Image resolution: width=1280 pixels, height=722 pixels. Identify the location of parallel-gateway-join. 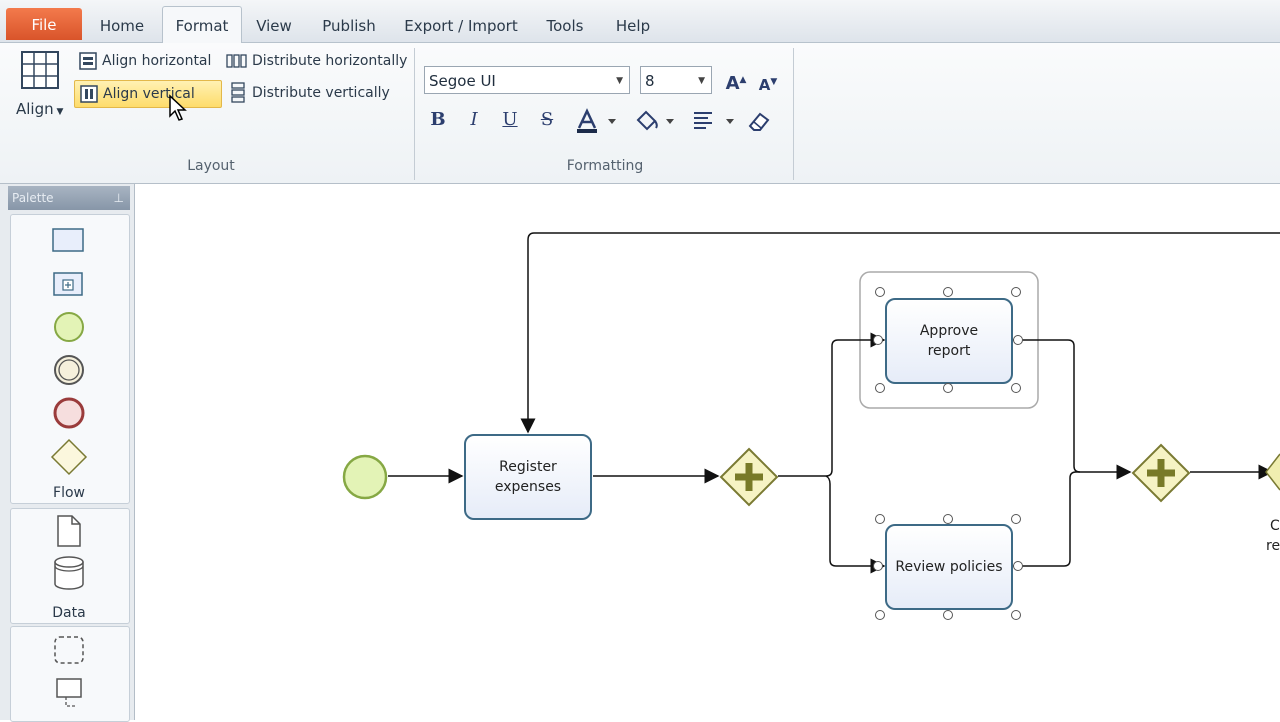
(1161, 473).